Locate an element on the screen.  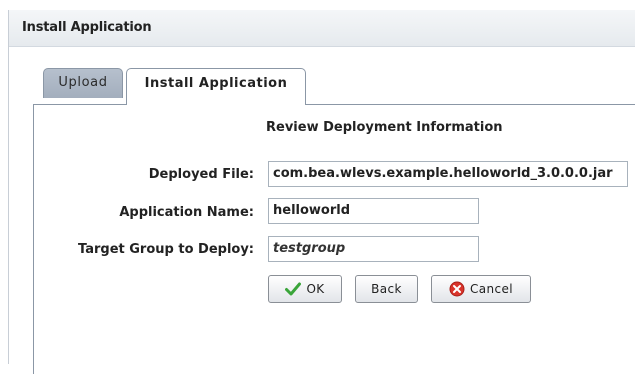
back-button-label: Back is located at coordinates (386, 289).